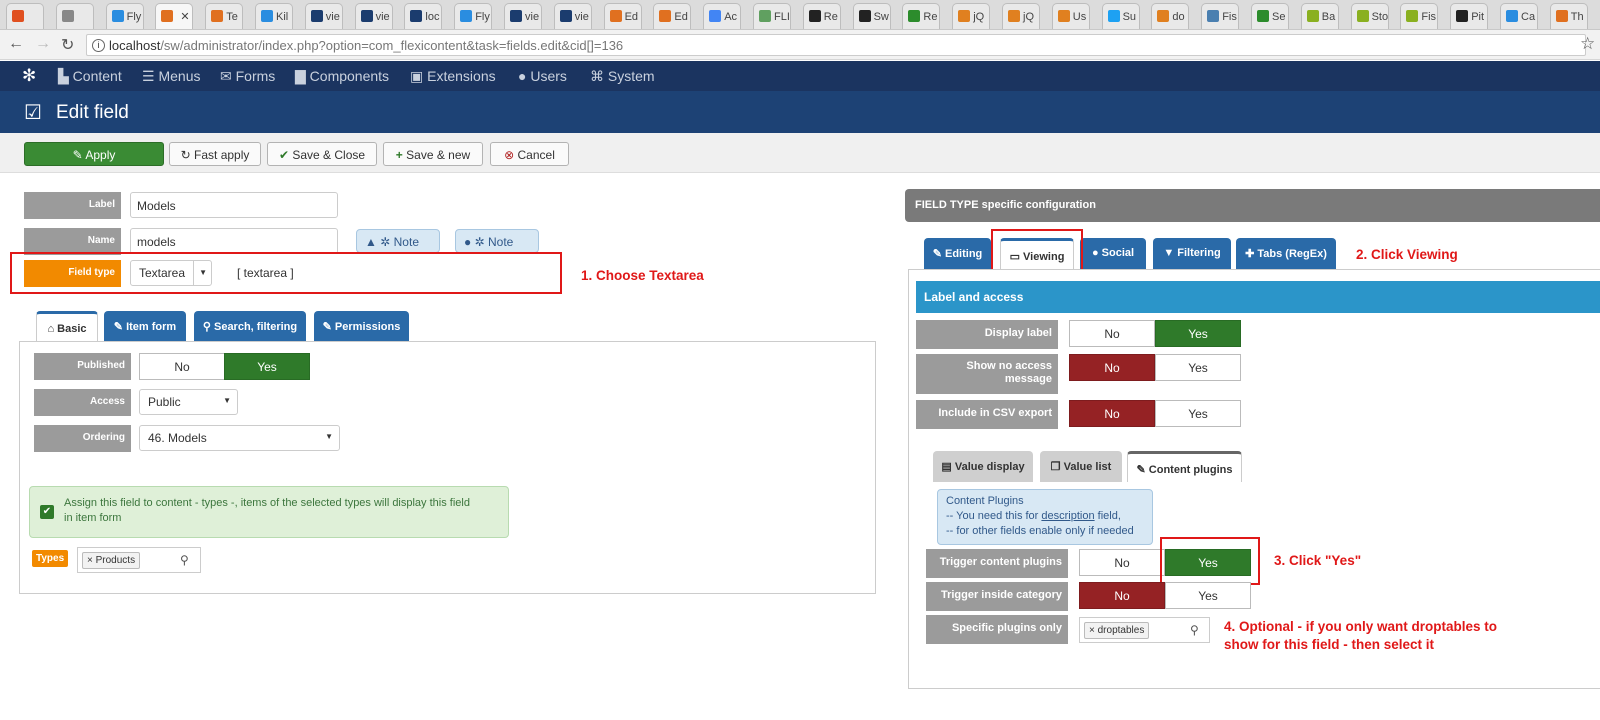 The height and width of the screenshot is (720, 1600). What do you see at coordinates (987, 334) in the screenshot?
I see `display-label-label: Display label` at bounding box center [987, 334].